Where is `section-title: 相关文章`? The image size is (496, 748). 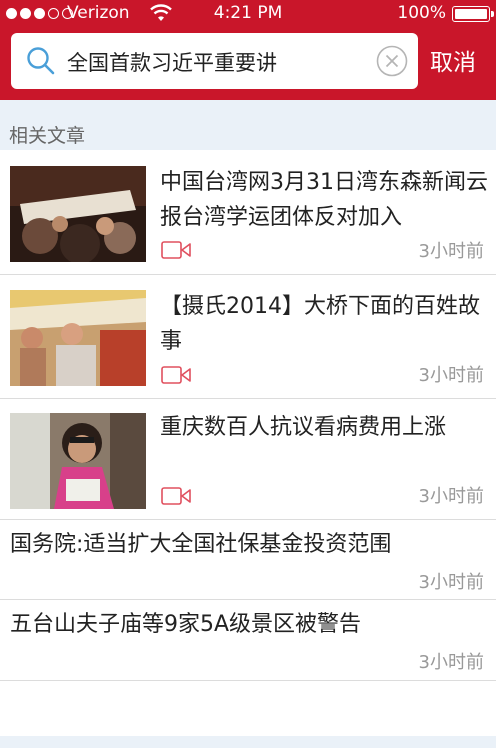
section-title: 相关文章 is located at coordinates (47, 136).